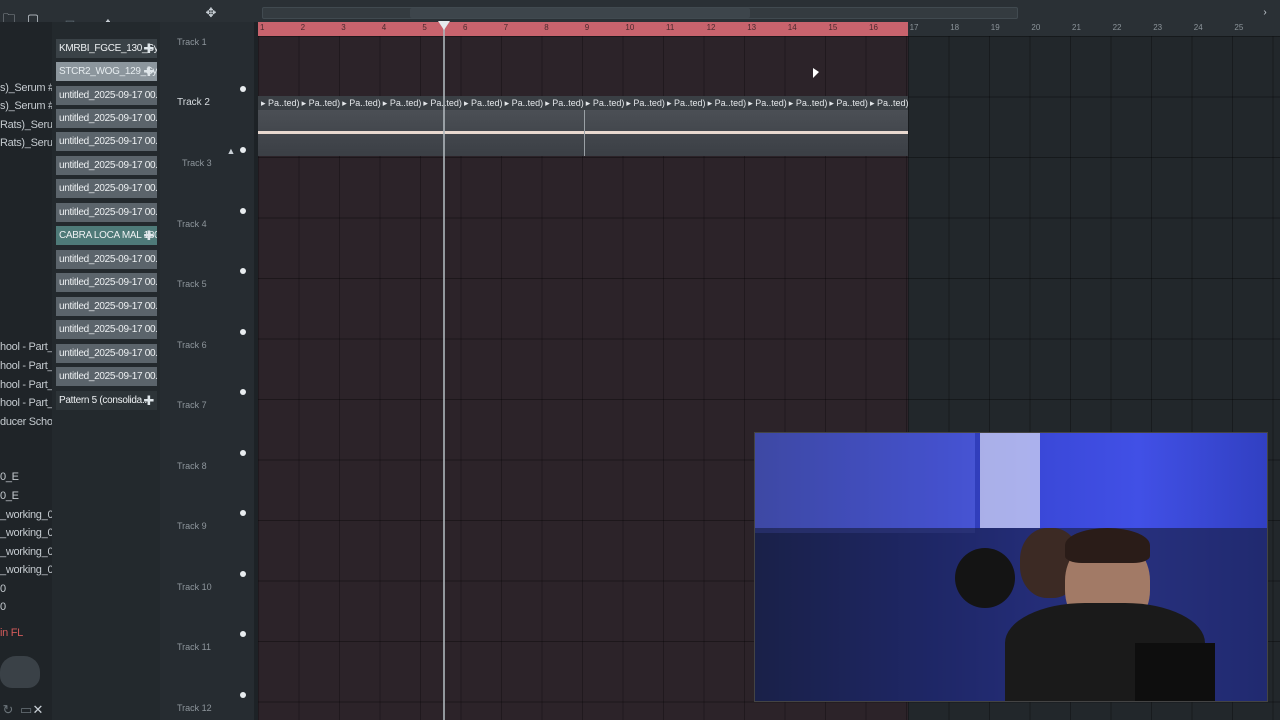  What do you see at coordinates (587, 27) in the screenshot?
I see `ruler-bar-number: 9` at bounding box center [587, 27].